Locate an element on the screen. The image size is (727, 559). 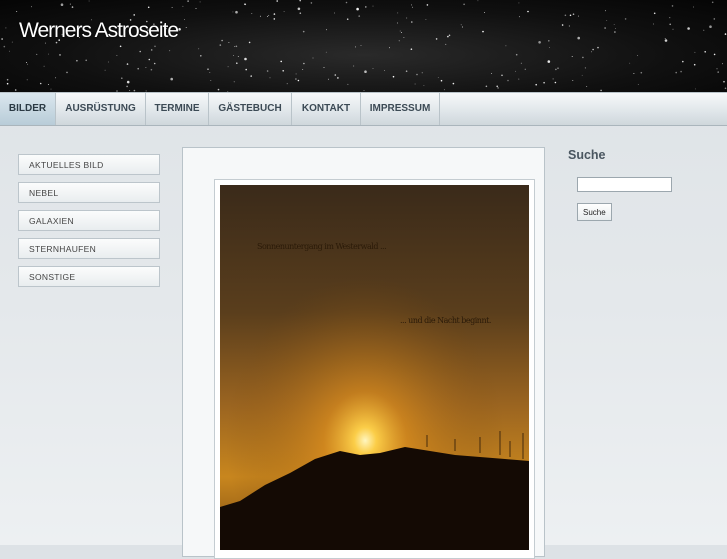
sidebar-item-aktuelles-bild: AKTUELLES BILD is located at coordinates (89, 164).